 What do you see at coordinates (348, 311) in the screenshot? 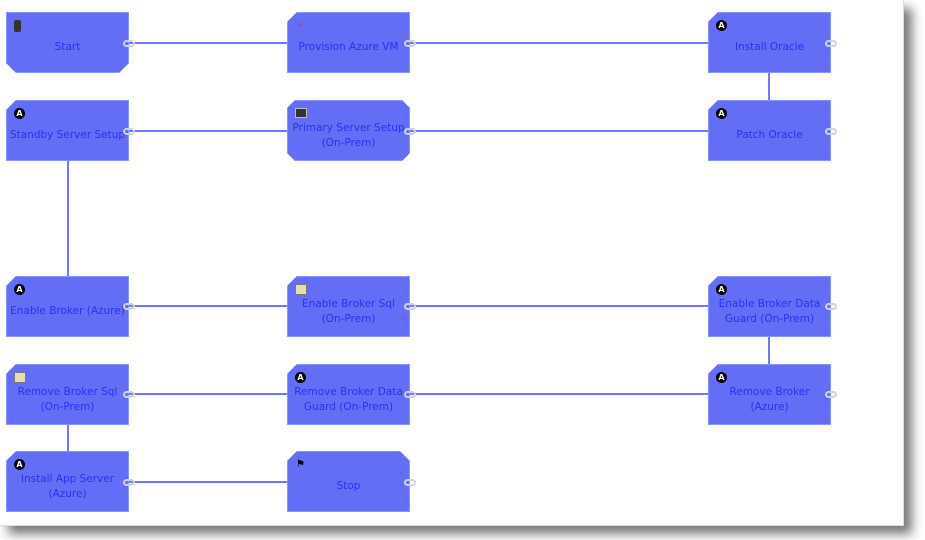
I see `node-label: Enable Broker Sql (On-Prem)` at bounding box center [348, 311].